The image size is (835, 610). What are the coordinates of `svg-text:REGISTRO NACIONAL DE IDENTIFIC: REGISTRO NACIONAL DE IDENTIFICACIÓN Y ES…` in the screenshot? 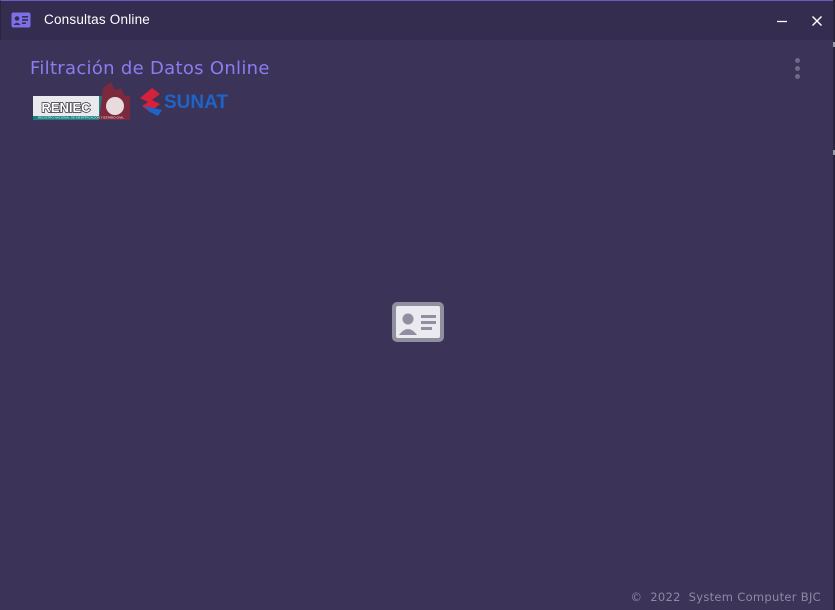 It's located at (81, 117).